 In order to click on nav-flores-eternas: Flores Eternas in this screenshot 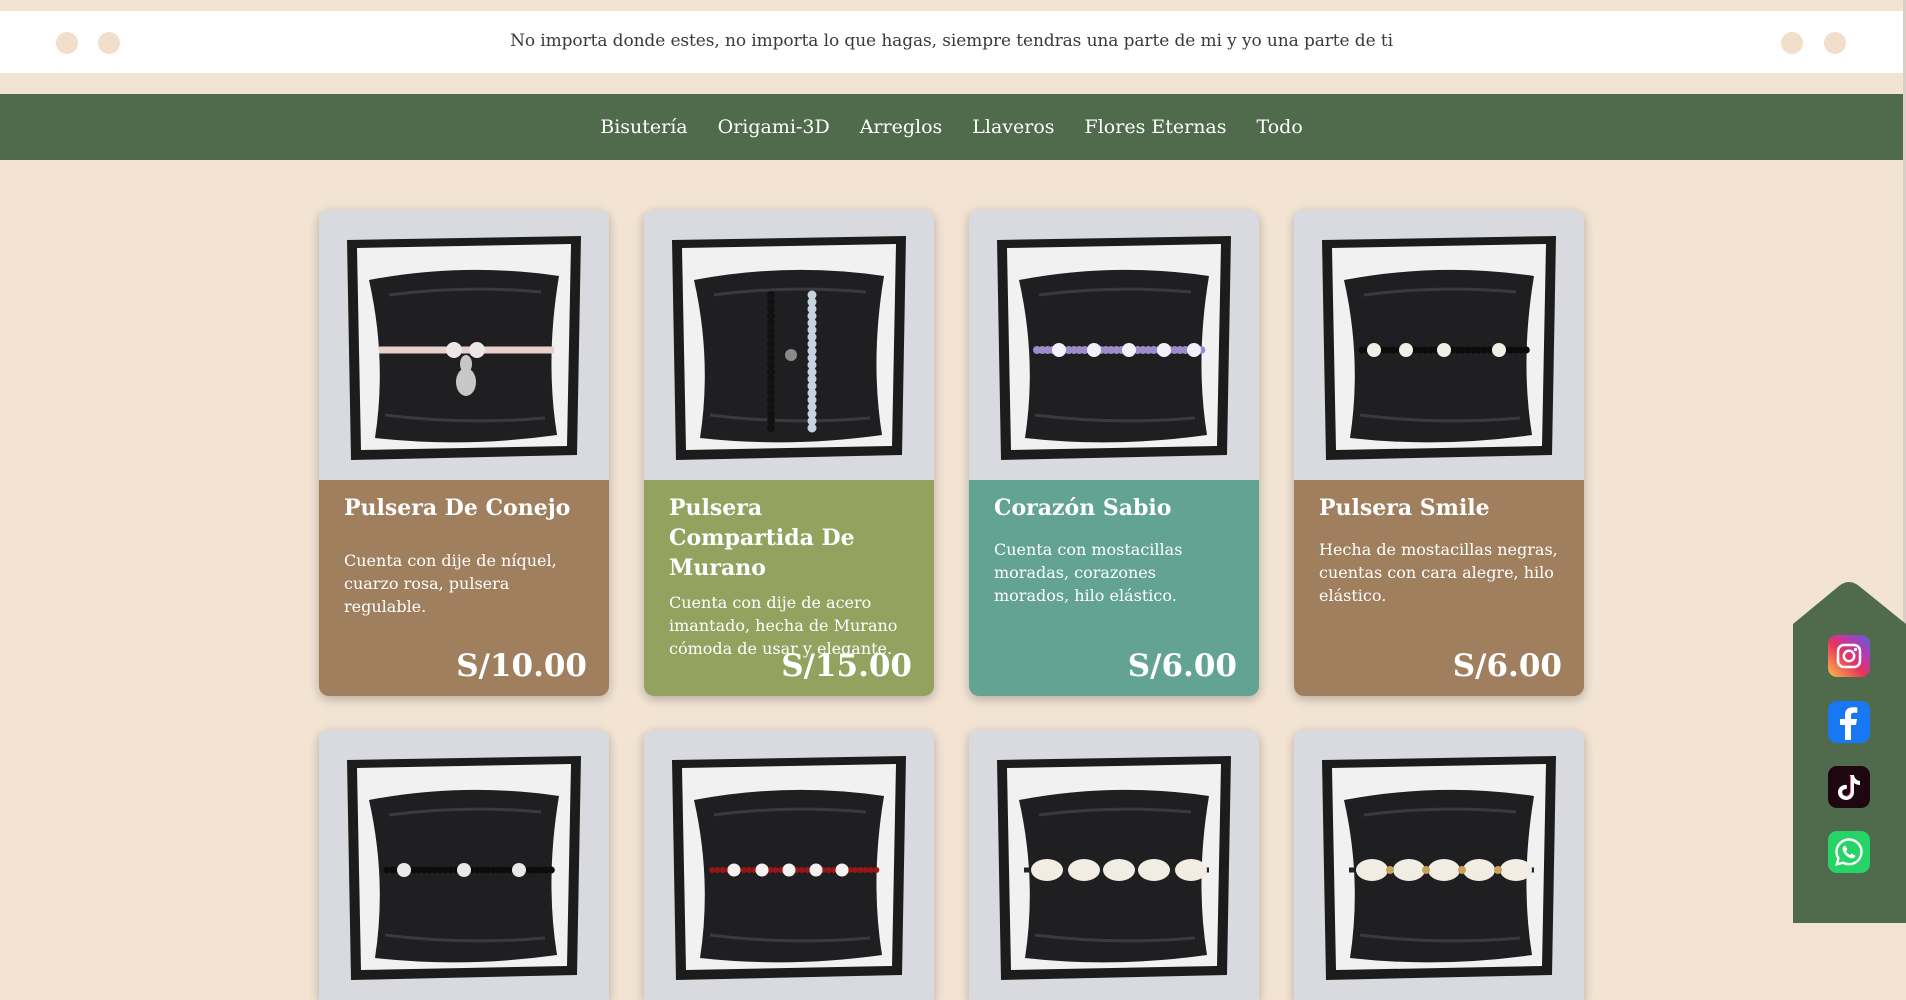, I will do `click(1156, 127)`.